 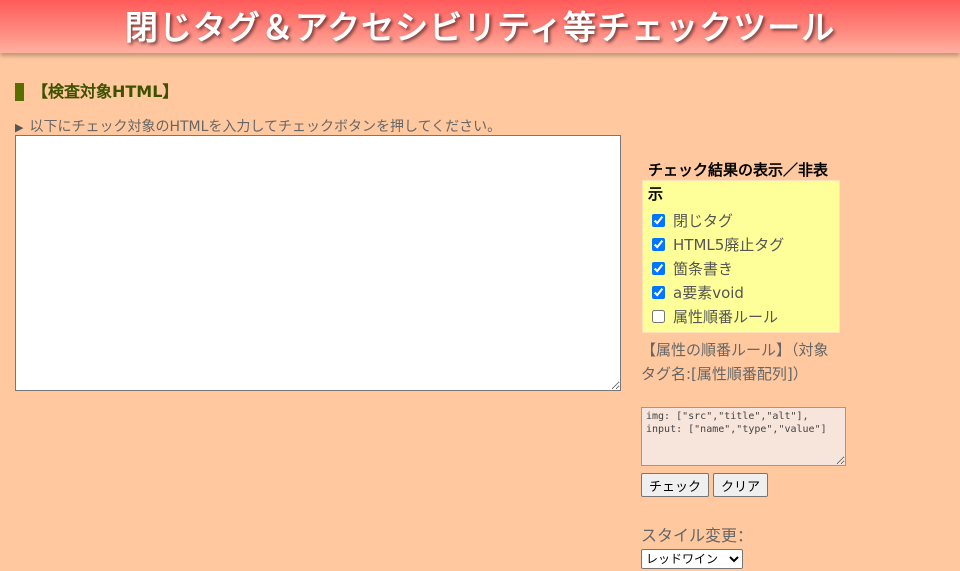 What do you see at coordinates (703, 268) in the screenshot?
I see `toggle-label: 箇条書き` at bounding box center [703, 268].